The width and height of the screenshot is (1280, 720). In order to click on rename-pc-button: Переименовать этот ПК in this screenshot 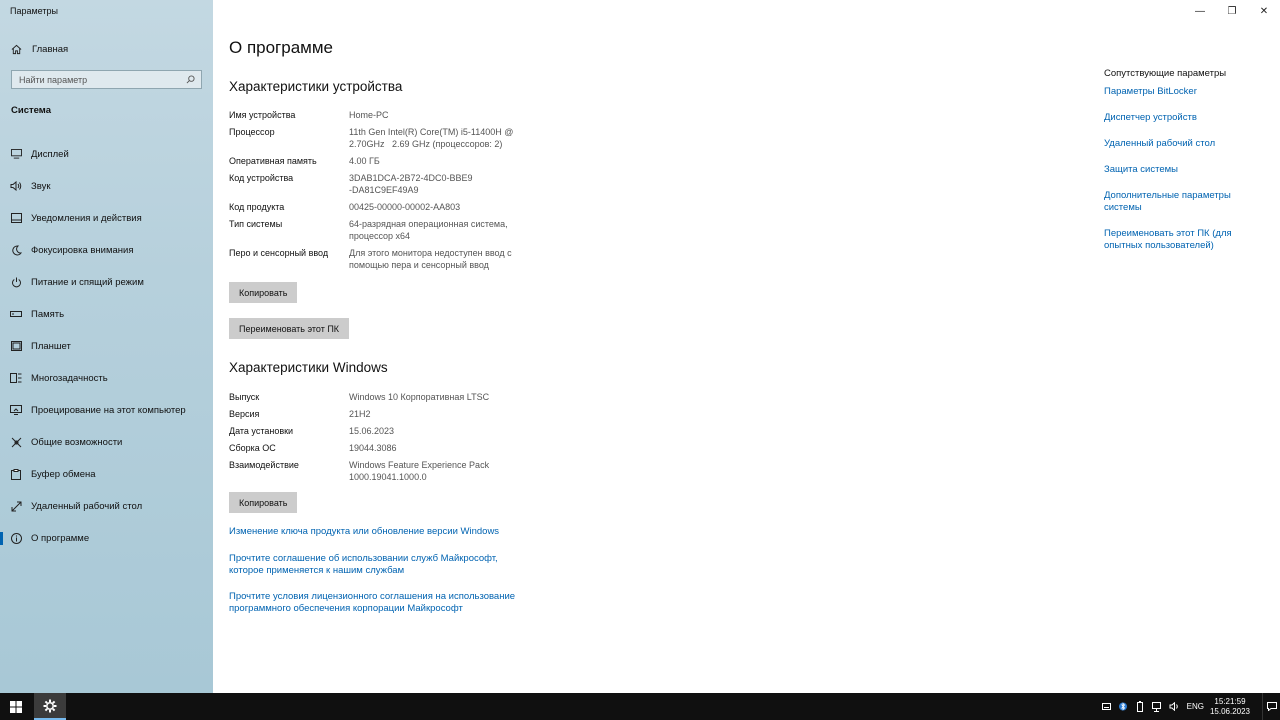, I will do `click(289, 328)`.